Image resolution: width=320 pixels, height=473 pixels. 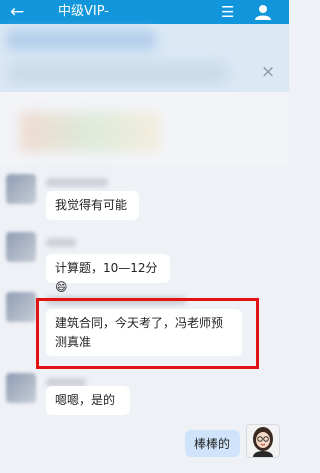 What do you see at coordinates (81, 40) in the screenshot?
I see `blurred-notice-title` at bounding box center [81, 40].